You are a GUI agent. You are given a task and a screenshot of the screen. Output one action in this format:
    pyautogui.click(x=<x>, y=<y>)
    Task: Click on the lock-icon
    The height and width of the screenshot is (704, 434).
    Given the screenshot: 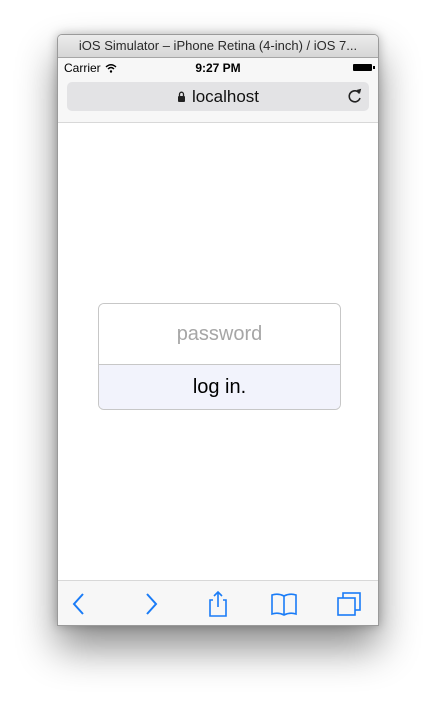 What is the action you would take?
    pyautogui.click(x=181, y=96)
    